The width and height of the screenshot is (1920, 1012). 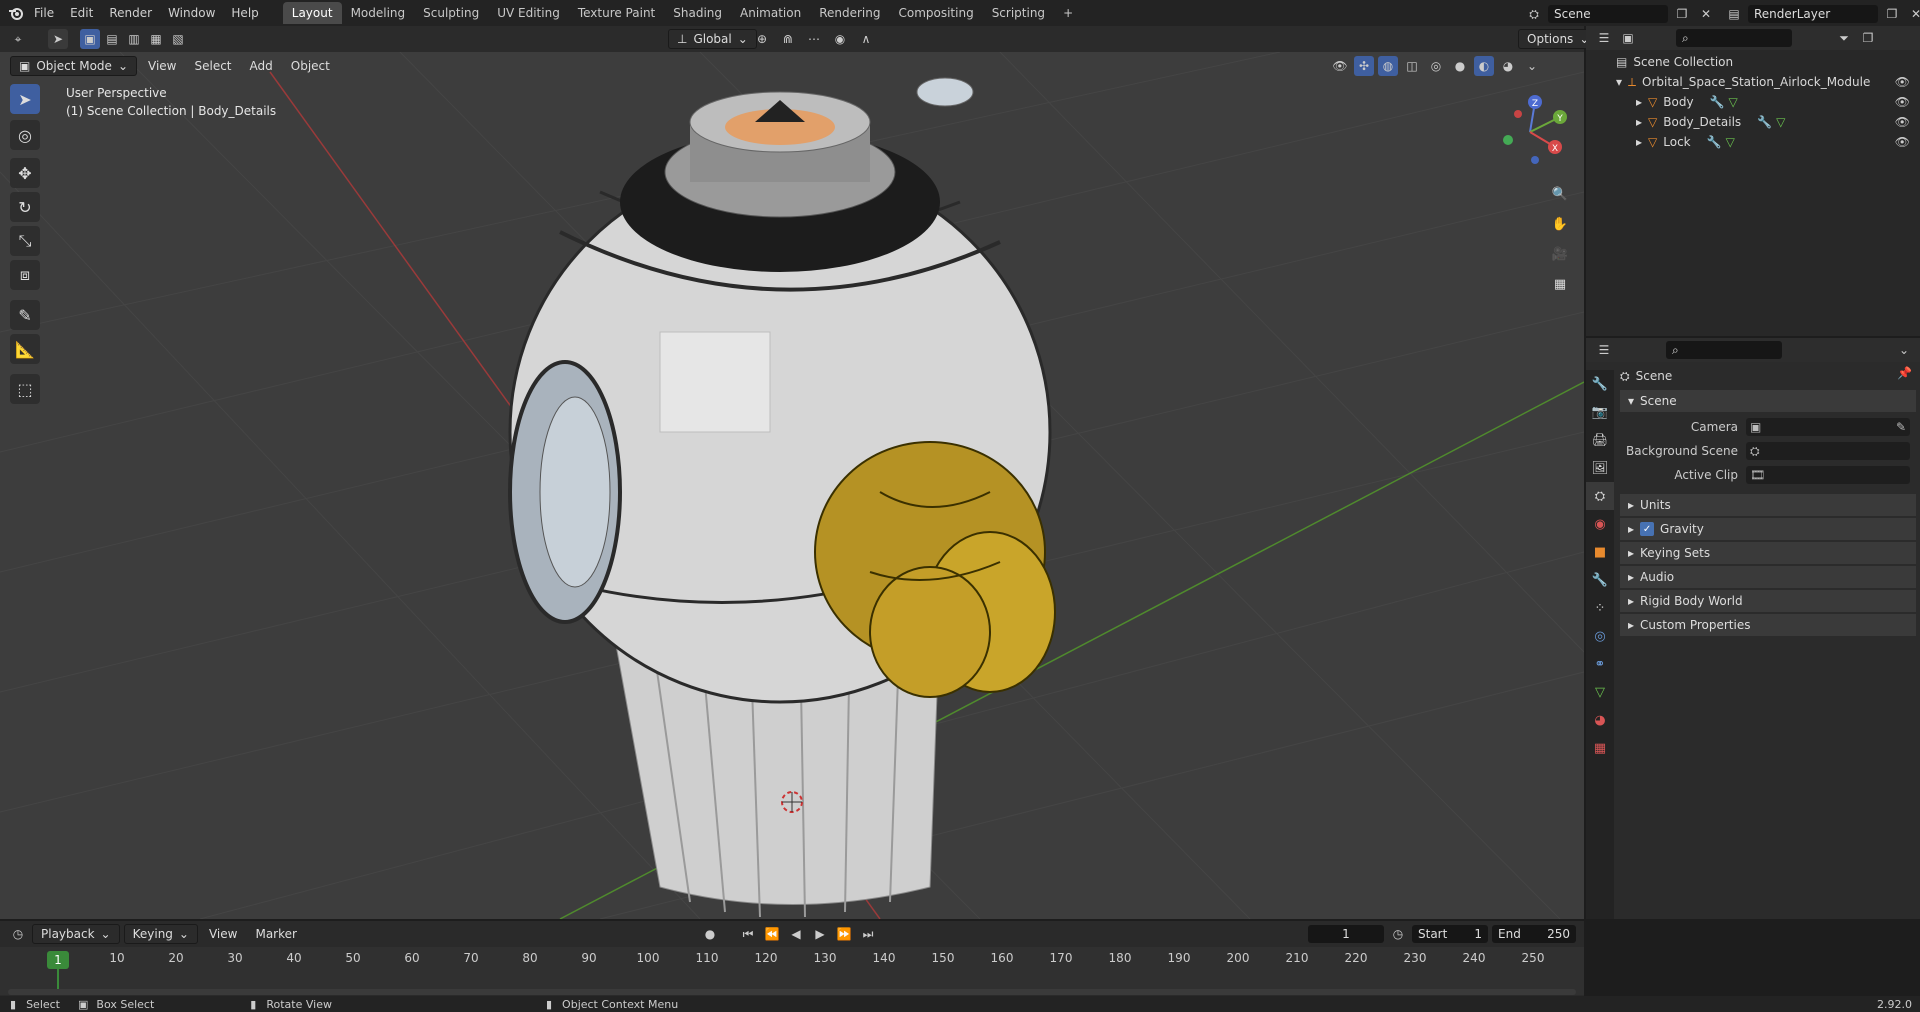 I want to click on add-workspace-icon: +, so click(x=1068, y=13).